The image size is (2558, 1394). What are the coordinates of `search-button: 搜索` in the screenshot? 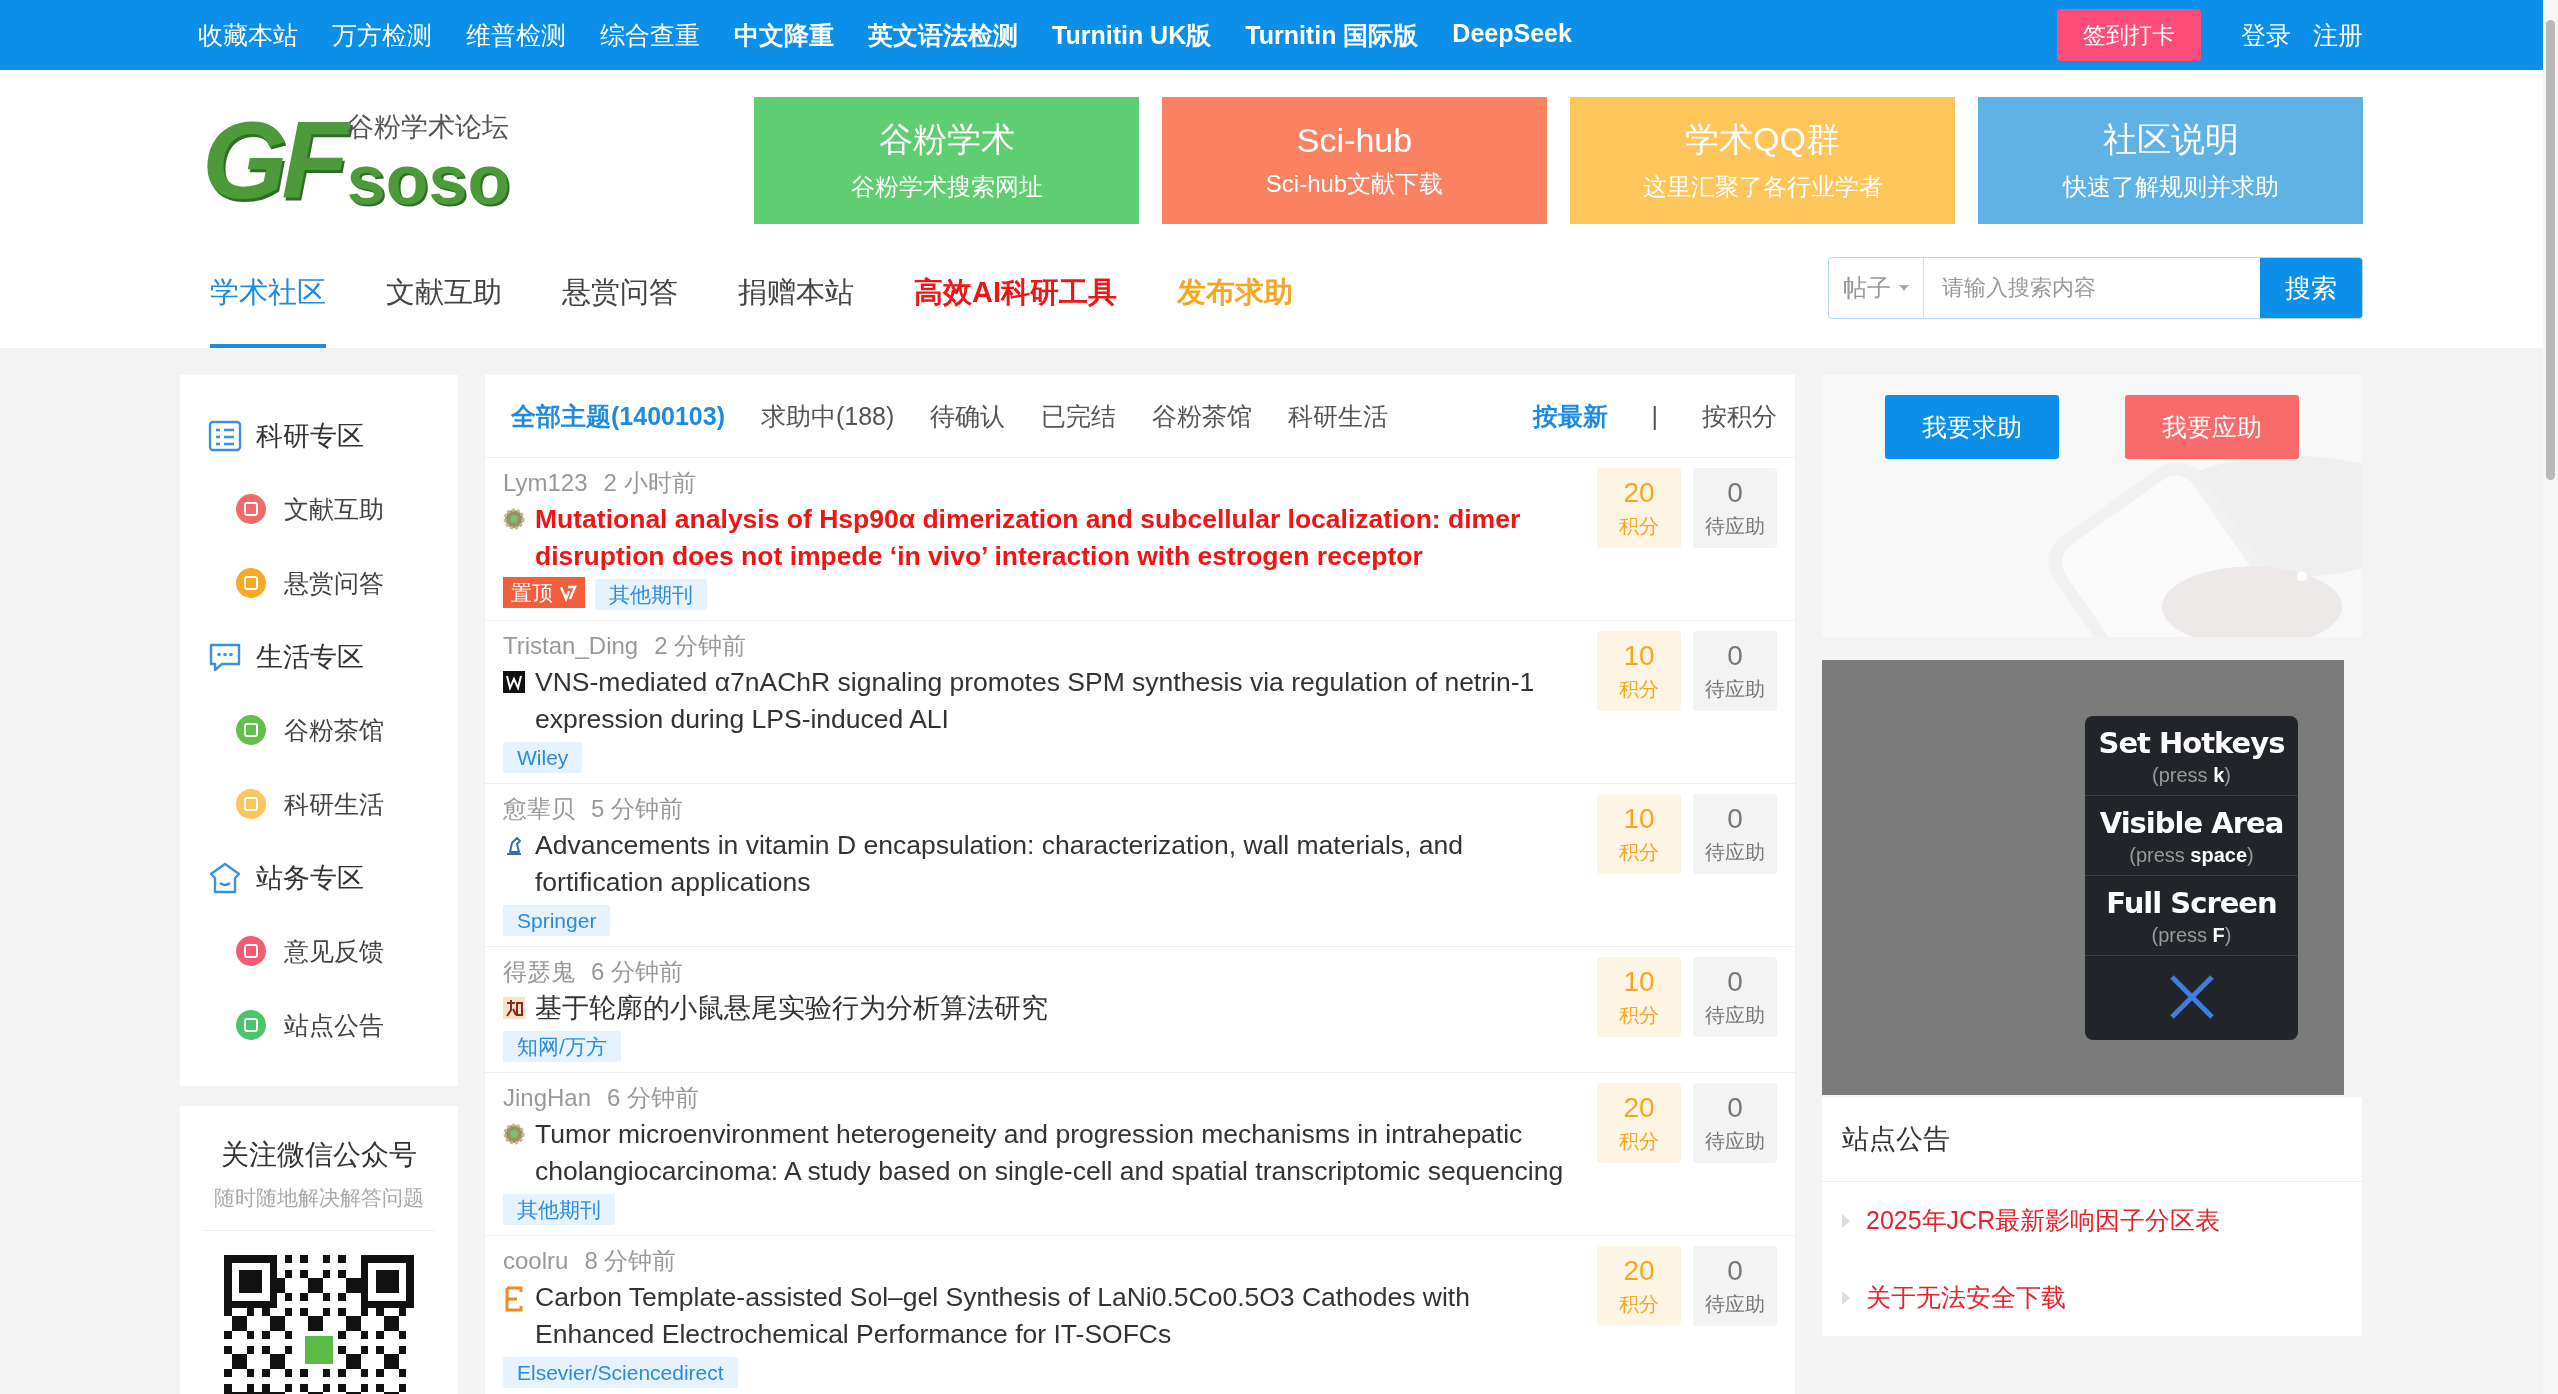 It's located at (2311, 288).